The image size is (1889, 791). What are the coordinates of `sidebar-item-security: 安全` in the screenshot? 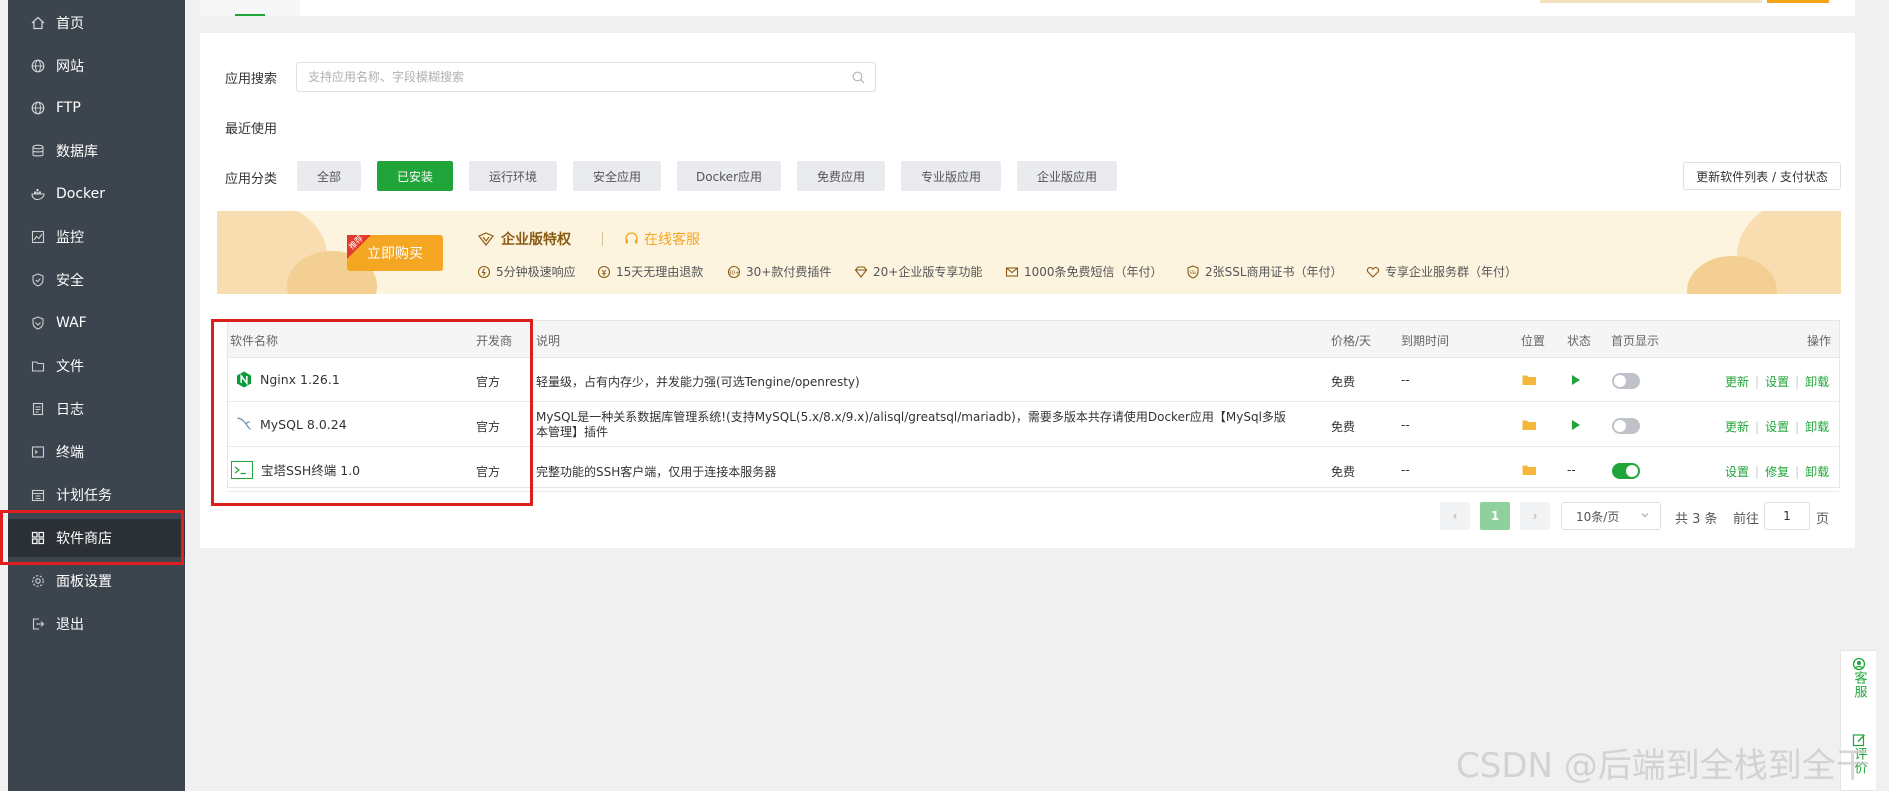 It's located at (96, 280).